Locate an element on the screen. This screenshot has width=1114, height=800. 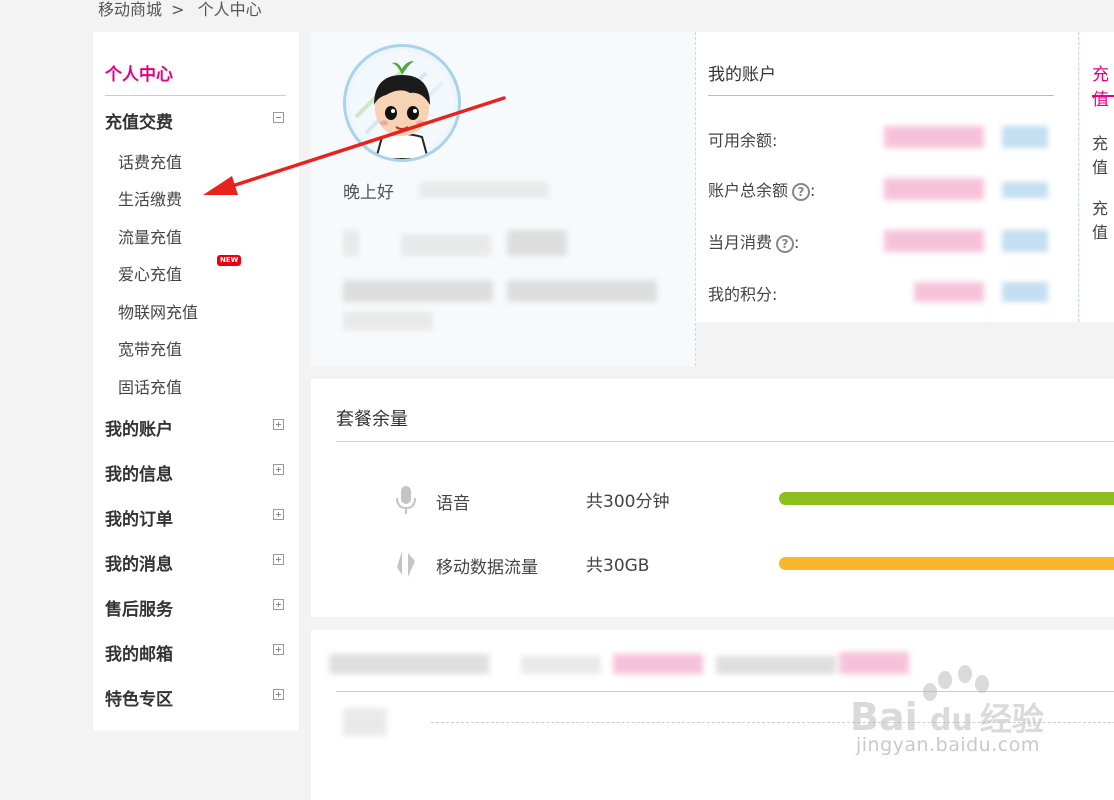
sidebar-item-data-recharge: 流量充值 is located at coordinates (150, 236).